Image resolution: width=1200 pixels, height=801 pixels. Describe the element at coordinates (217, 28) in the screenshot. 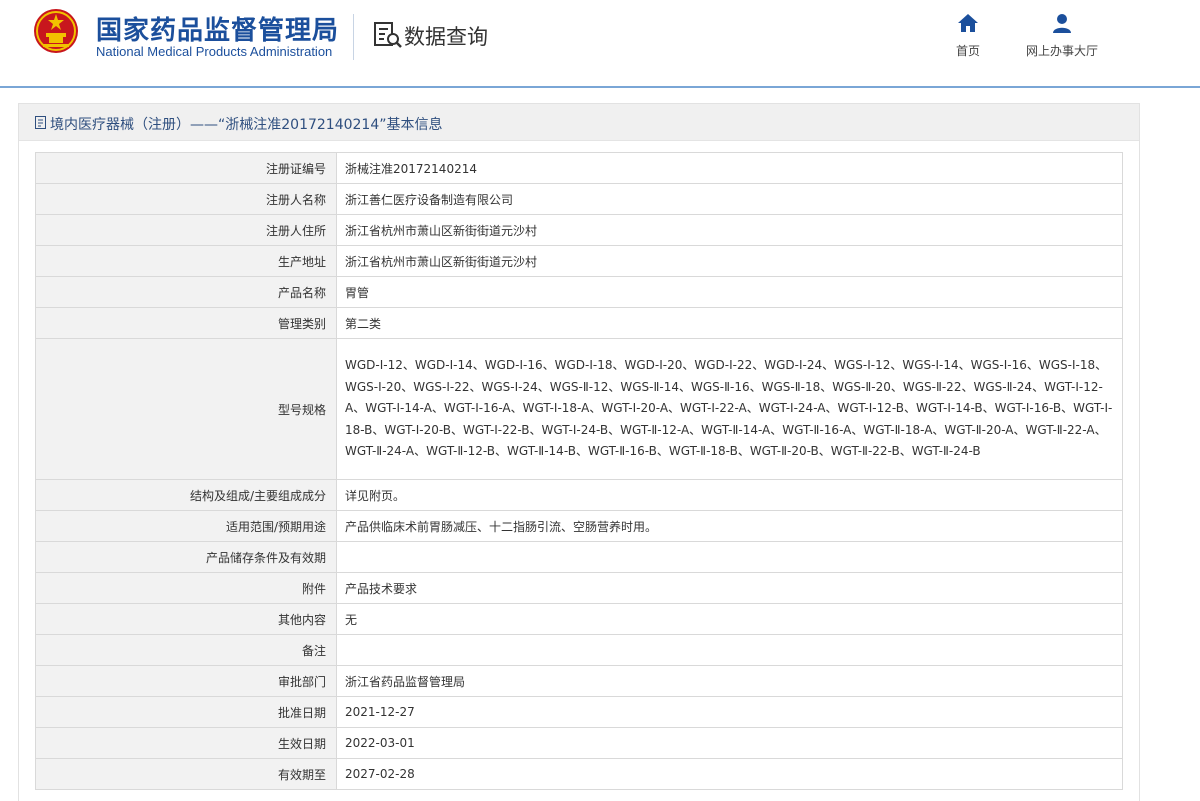

I see `site-logo-cn: 国家药品监督管理局` at that location.